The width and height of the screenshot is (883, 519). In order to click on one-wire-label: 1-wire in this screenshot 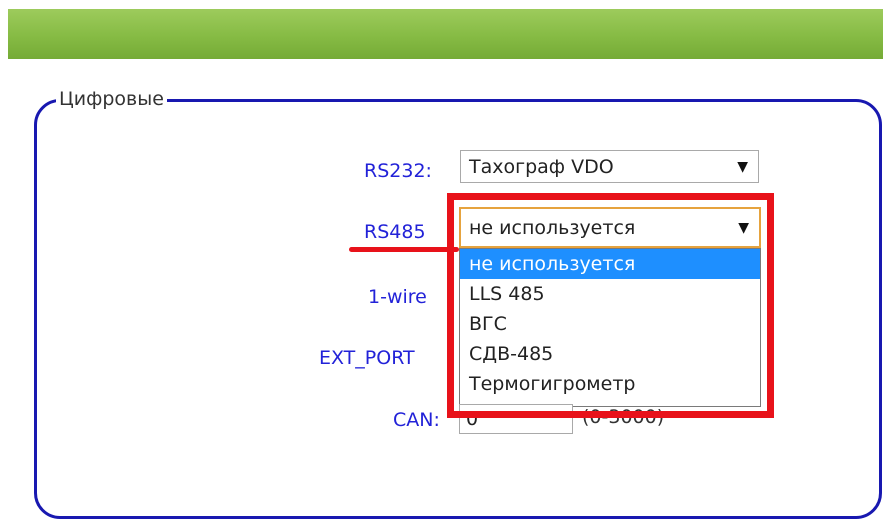, I will do `click(397, 297)`.